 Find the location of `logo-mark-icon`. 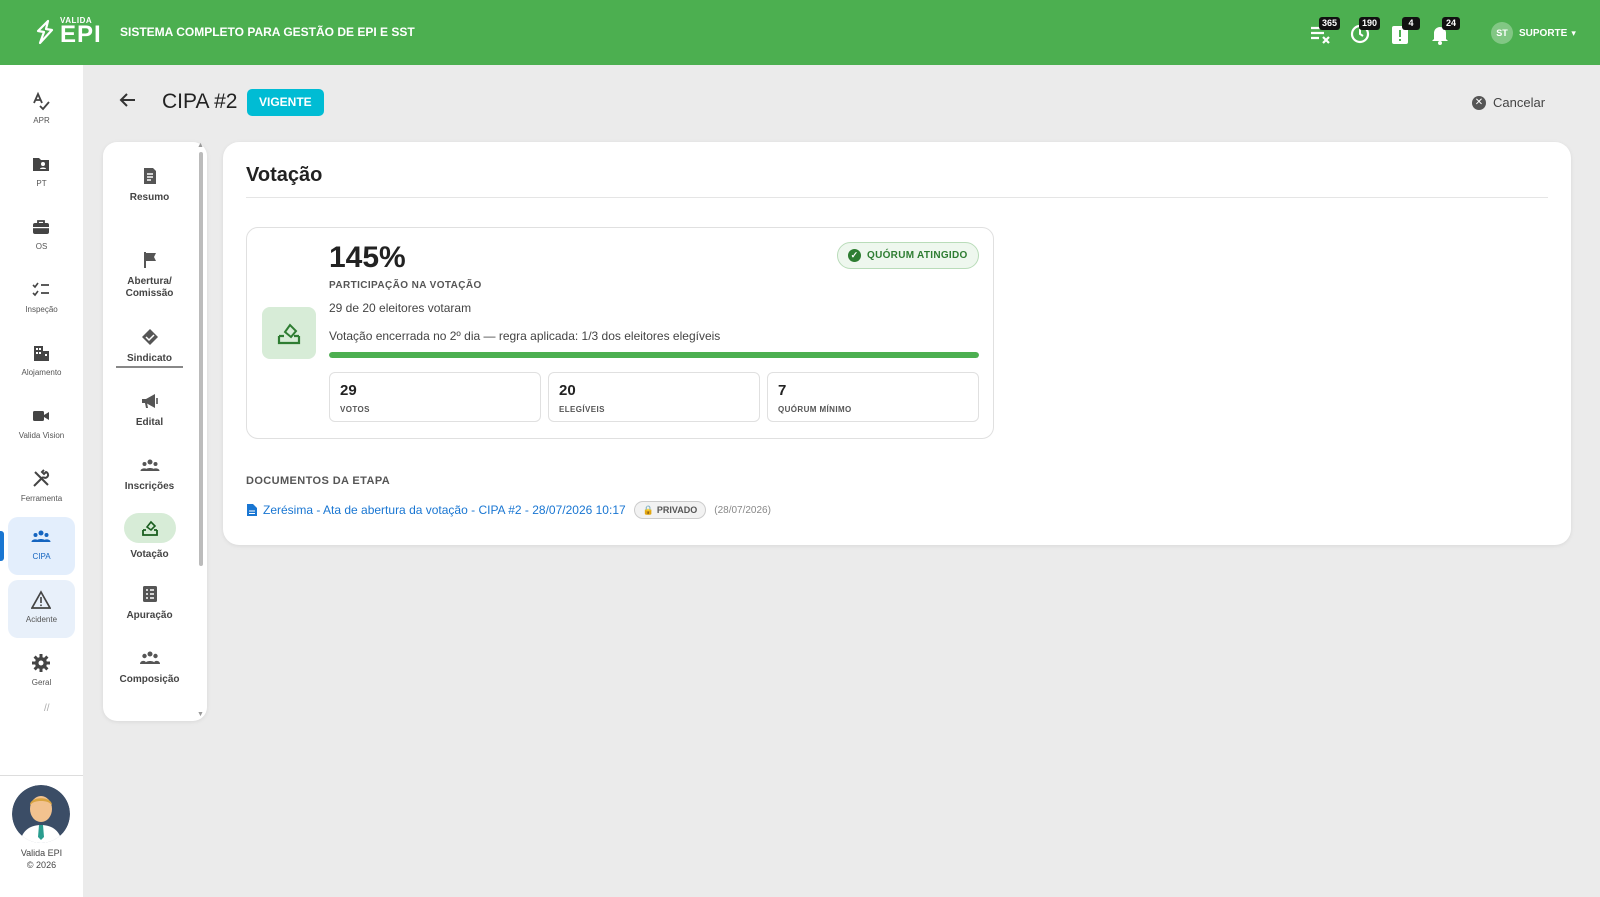

logo-mark-icon is located at coordinates (45, 32).